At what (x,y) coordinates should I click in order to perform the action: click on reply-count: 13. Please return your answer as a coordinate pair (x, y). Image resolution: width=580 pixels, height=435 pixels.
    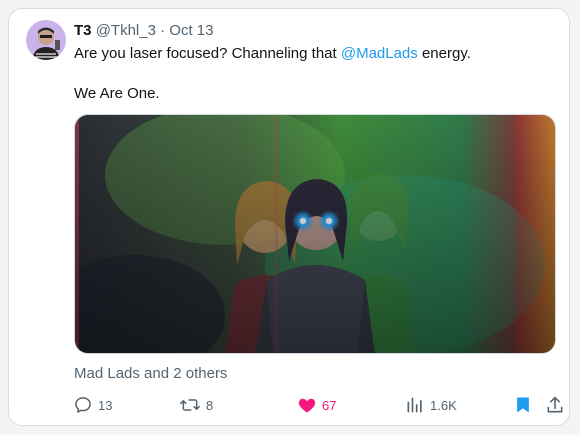
    Looking at the image, I should click on (105, 405).